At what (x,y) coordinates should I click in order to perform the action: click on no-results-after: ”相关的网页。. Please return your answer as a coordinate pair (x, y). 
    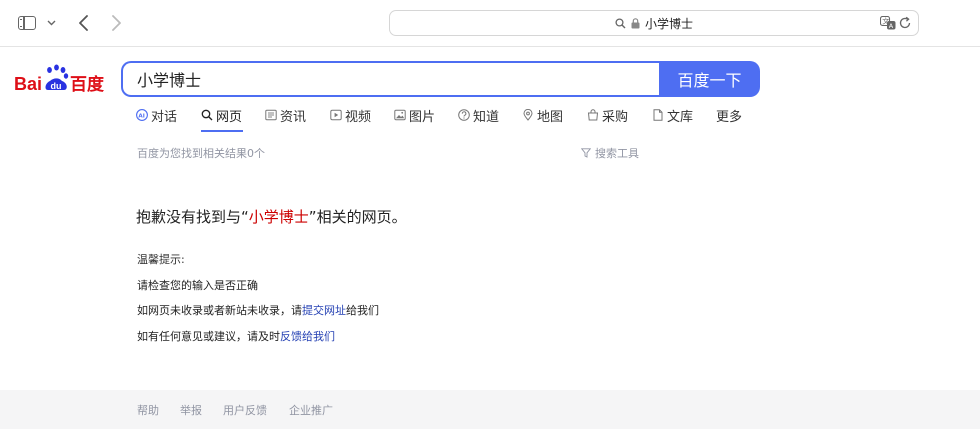
    Looking at the image, I should click on (357, 217).